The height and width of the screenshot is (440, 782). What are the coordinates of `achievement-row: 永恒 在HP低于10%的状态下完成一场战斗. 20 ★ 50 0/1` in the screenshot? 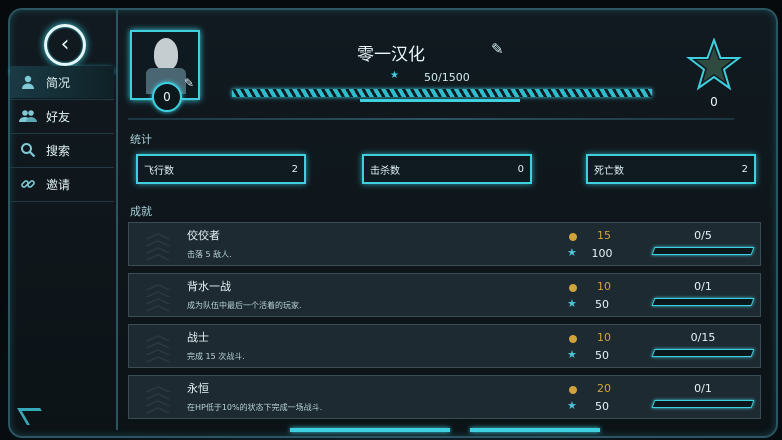 It's located at (444, 397).